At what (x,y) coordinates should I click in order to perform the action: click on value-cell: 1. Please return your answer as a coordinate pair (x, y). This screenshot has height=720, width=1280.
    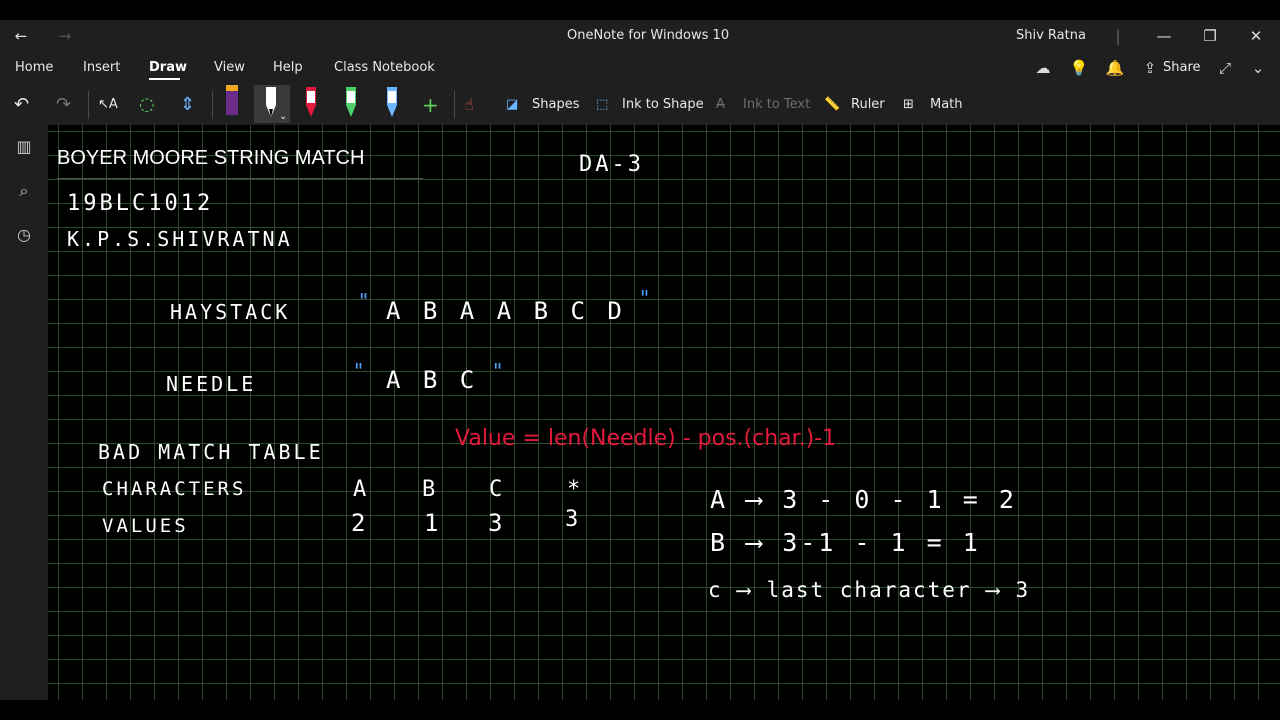
    Looking at the image, I should click on (433, 523).